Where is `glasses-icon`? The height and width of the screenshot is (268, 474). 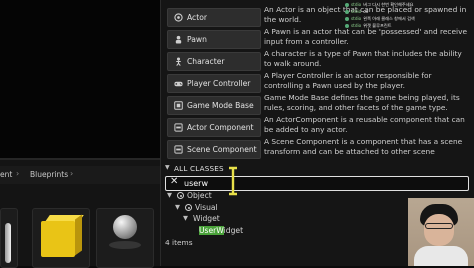 glasses-icon is located at coordinates (439, 226).